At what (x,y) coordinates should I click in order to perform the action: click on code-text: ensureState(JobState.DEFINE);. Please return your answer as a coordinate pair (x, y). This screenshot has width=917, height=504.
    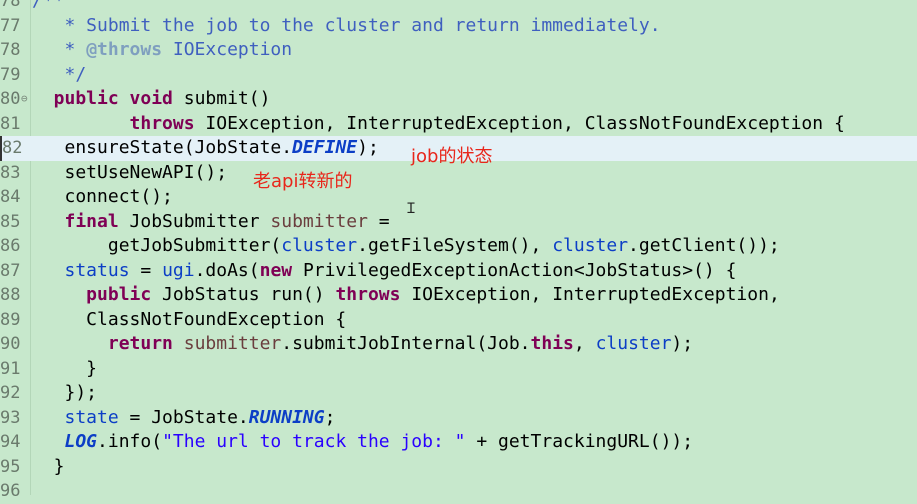
    Looking at the image, I should click on (205, 148).